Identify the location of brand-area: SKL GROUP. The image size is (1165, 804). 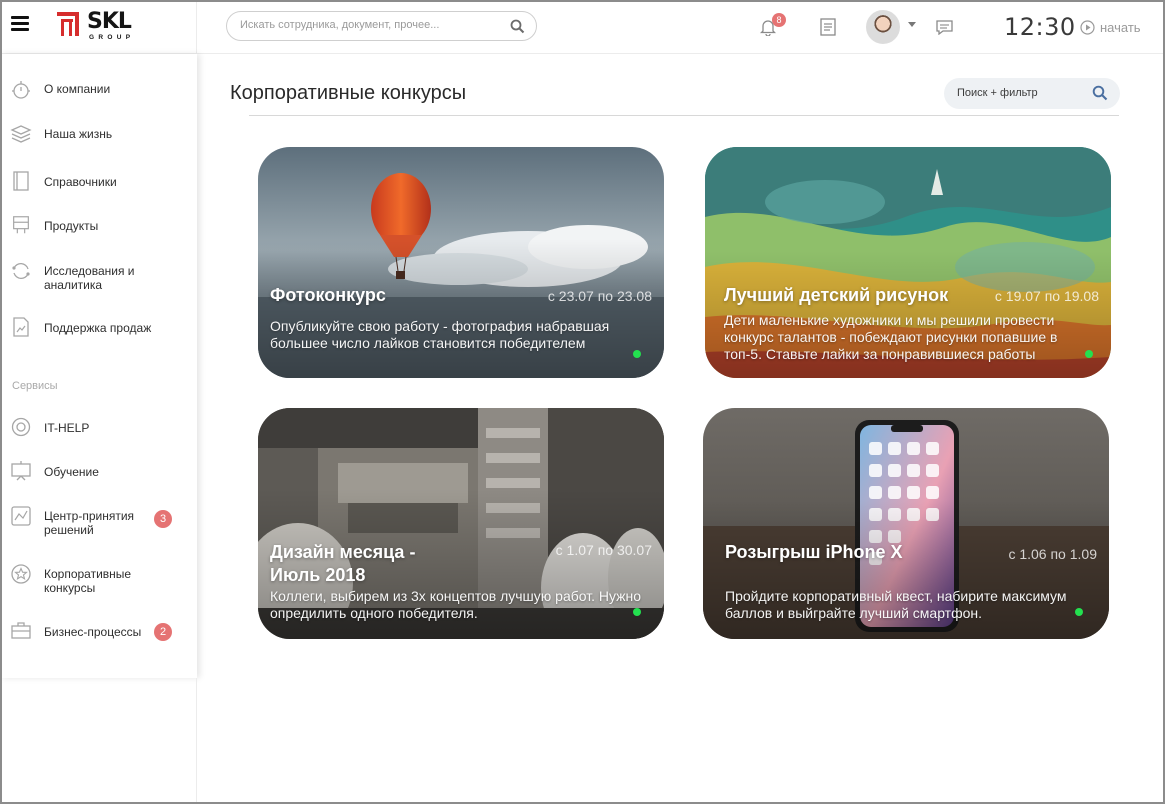
(98, 27).